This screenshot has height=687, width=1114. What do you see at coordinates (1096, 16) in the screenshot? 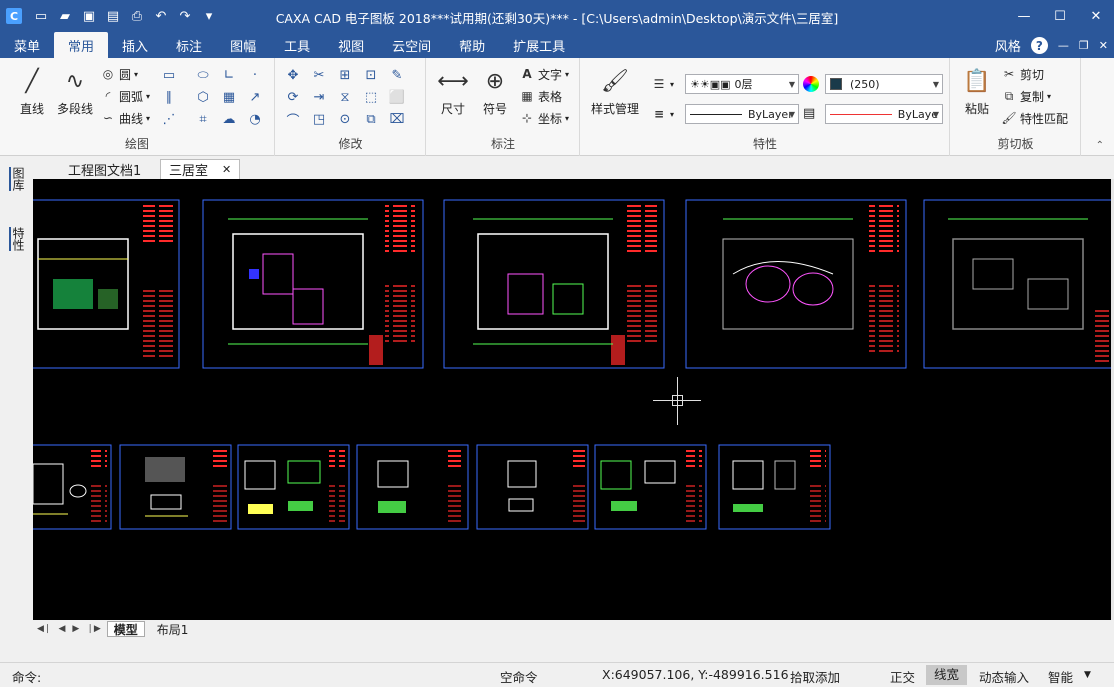
I see `close-button: ✕` at bounding box center [1096, 16].